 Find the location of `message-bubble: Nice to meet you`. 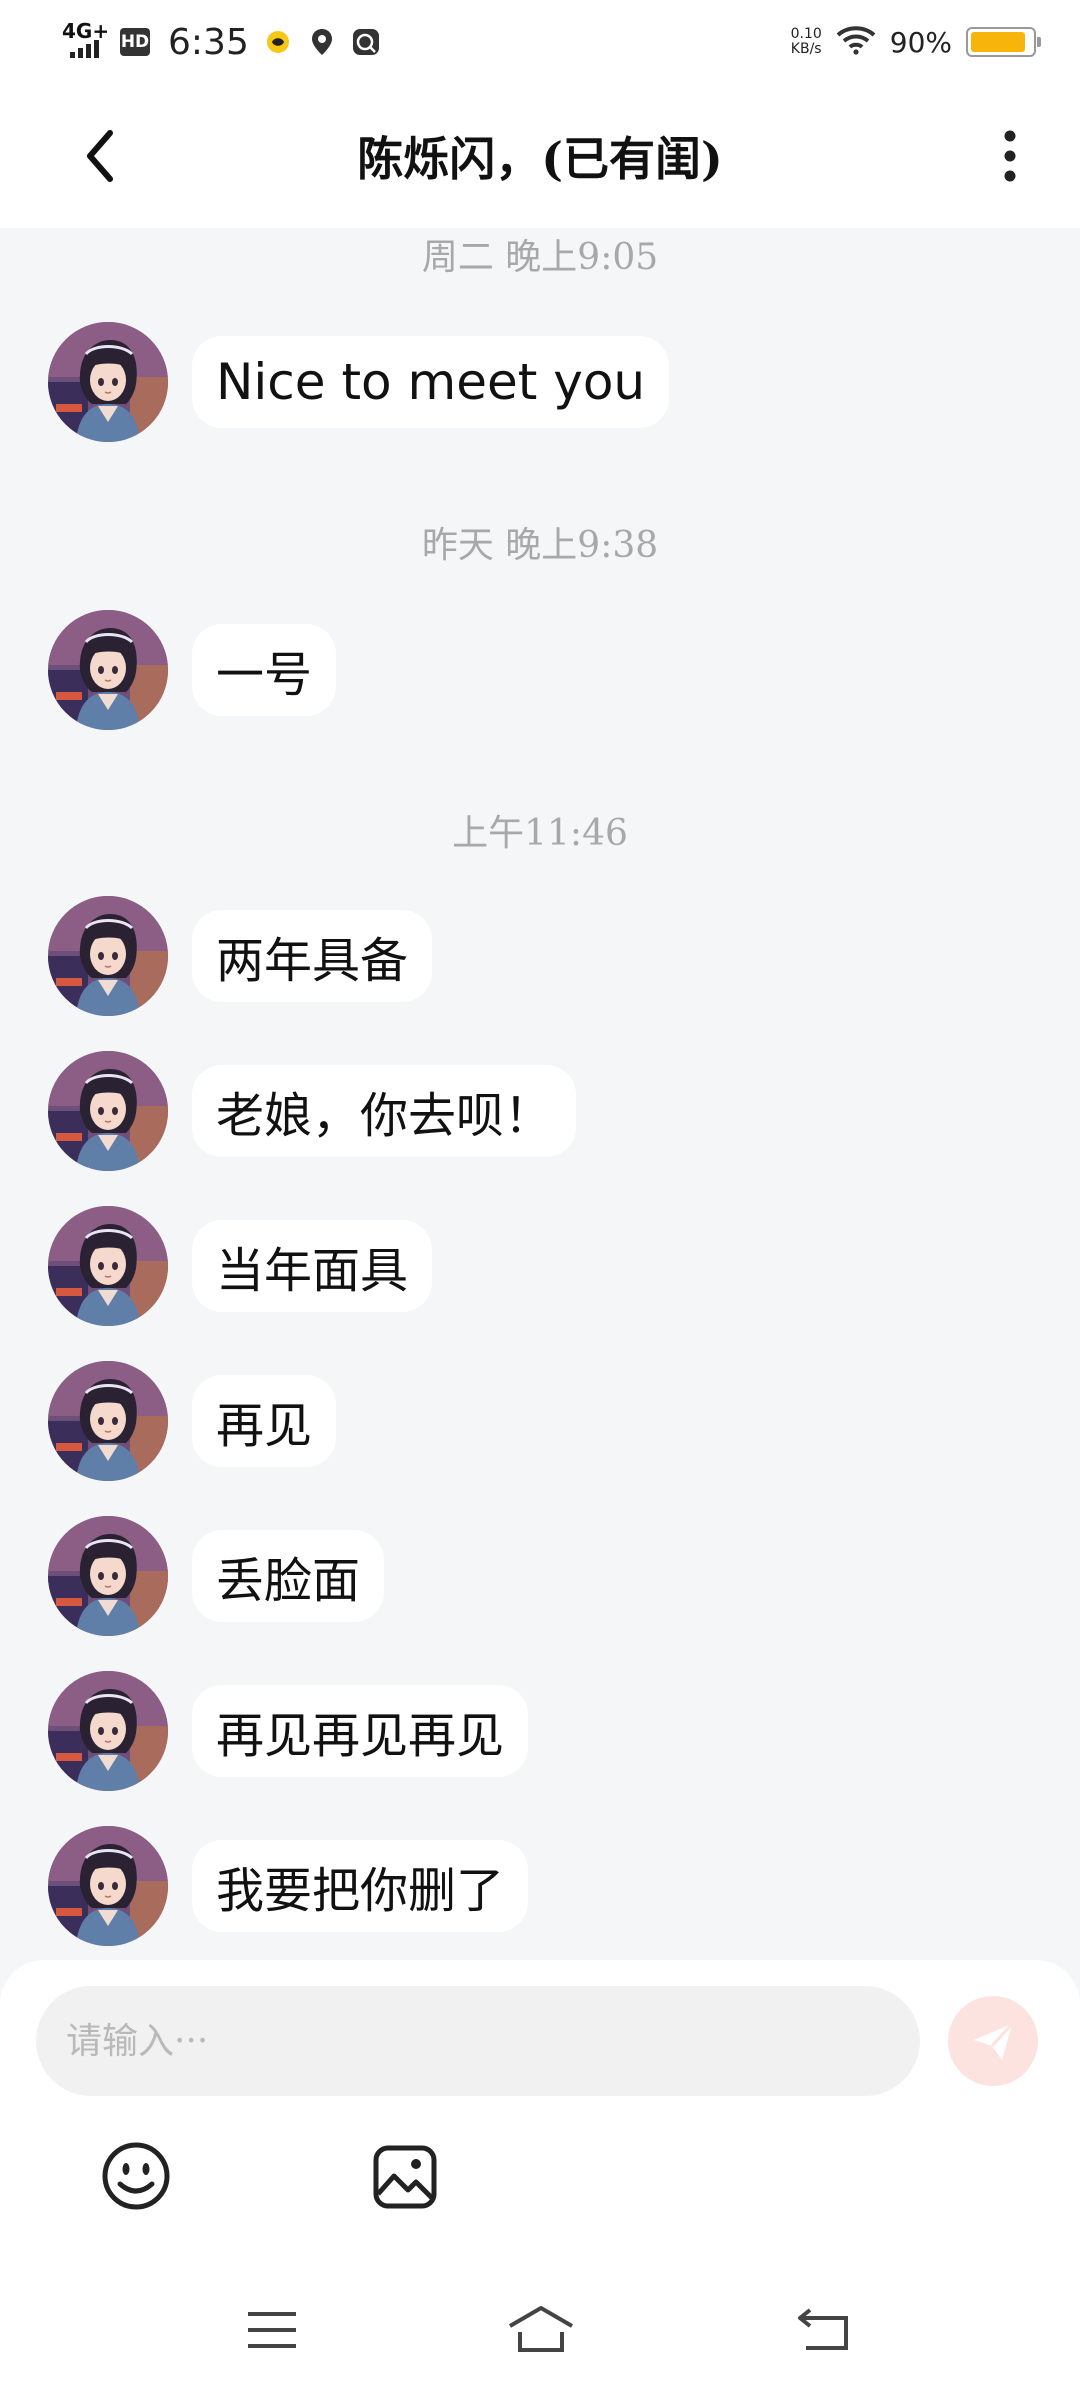

message-bubble: Nice to meet you is located at coordinates (431, 382).